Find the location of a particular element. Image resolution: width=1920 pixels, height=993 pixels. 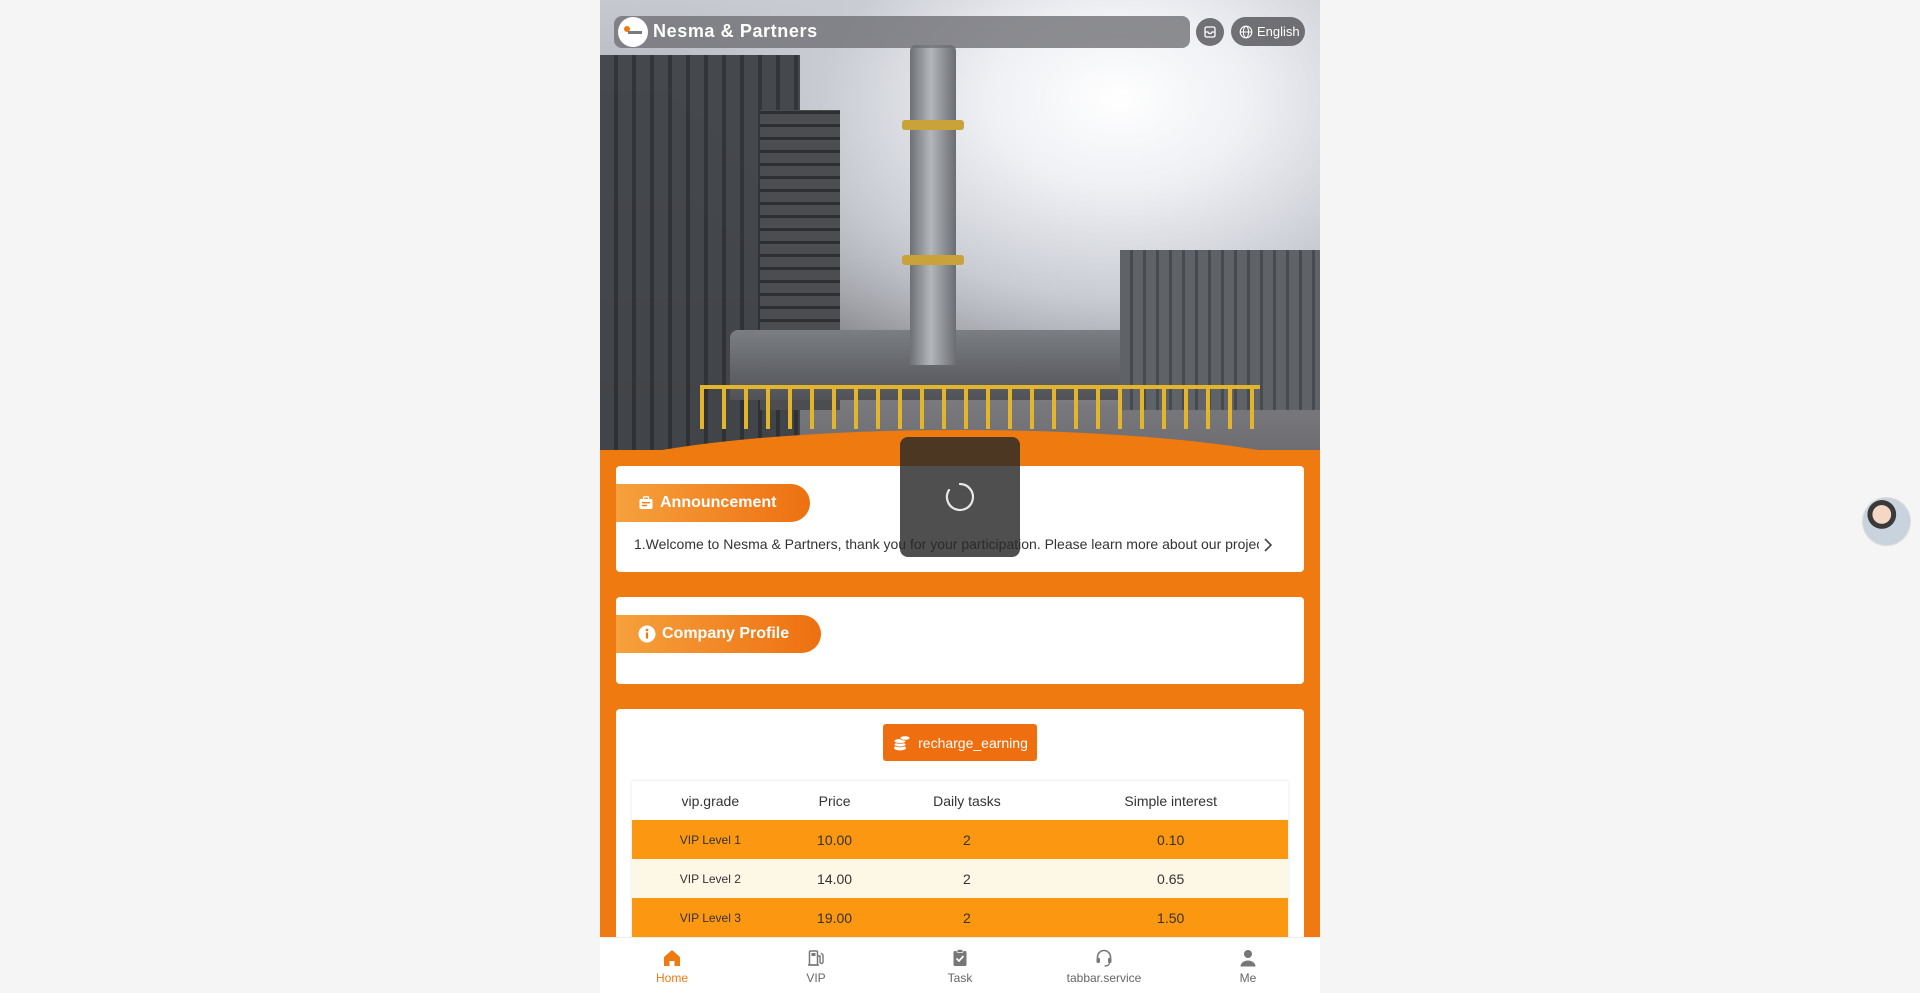

tab-vip: VIP is located at coordinates (816, 965).